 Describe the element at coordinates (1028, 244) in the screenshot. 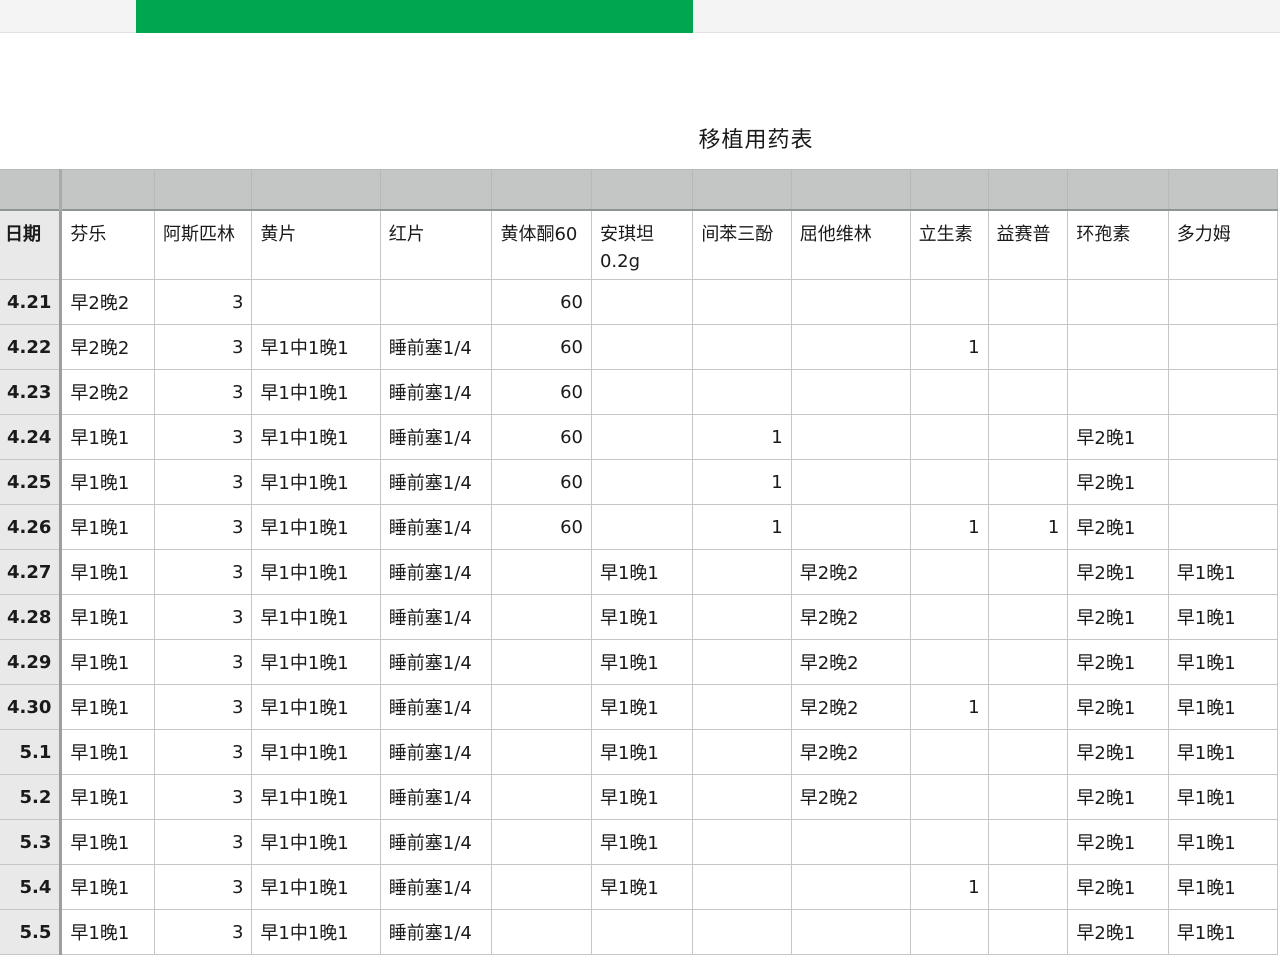

I see `column-header-cell: 益赛普` at that location.